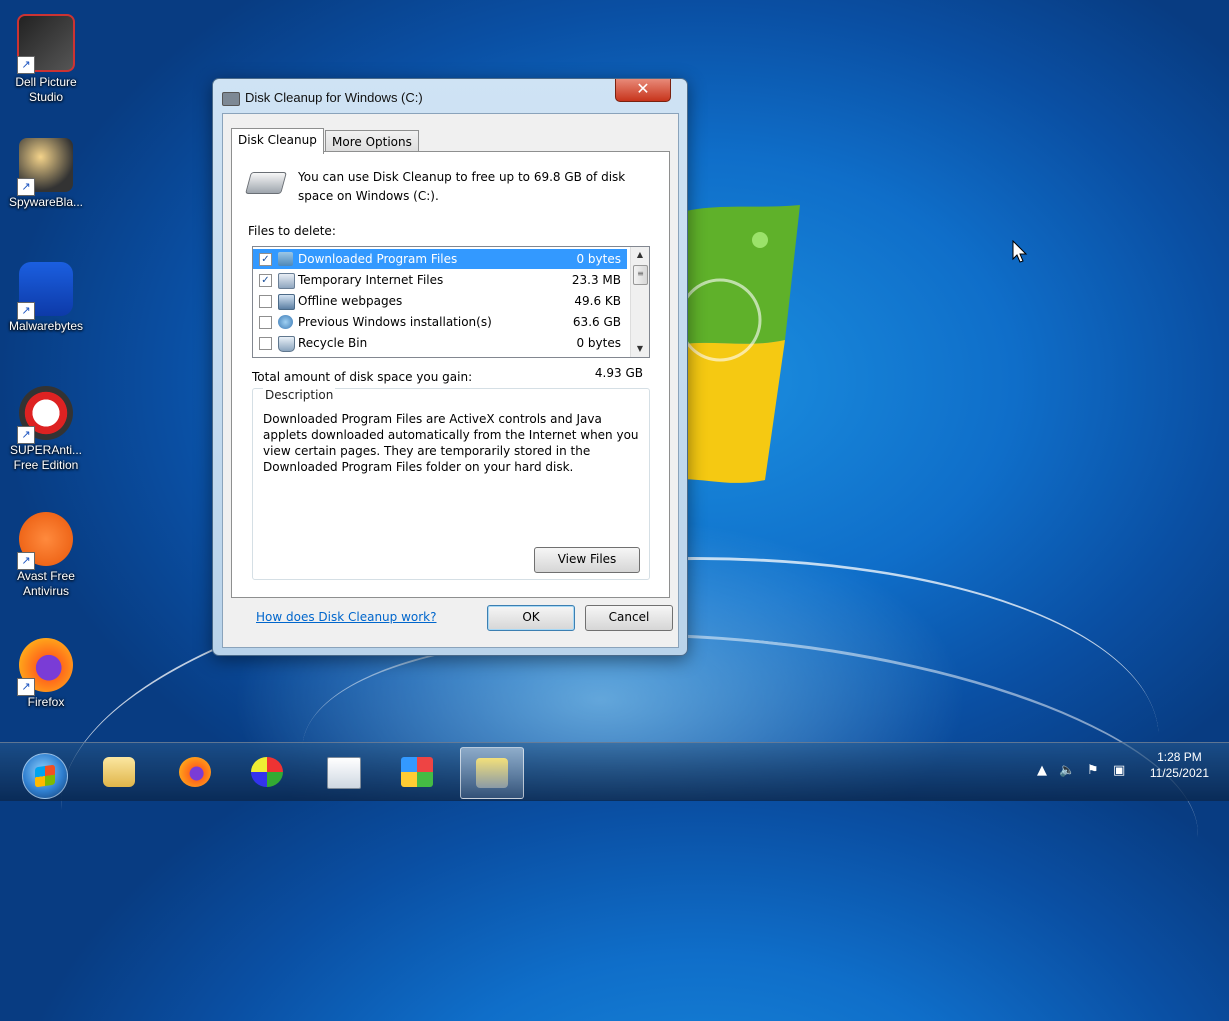 This screenshot has height=1021, width=1229. Describe the element at coordinates (45, 167) in the screenshot. I see `spywareblaster-icon: ↗` at that location.